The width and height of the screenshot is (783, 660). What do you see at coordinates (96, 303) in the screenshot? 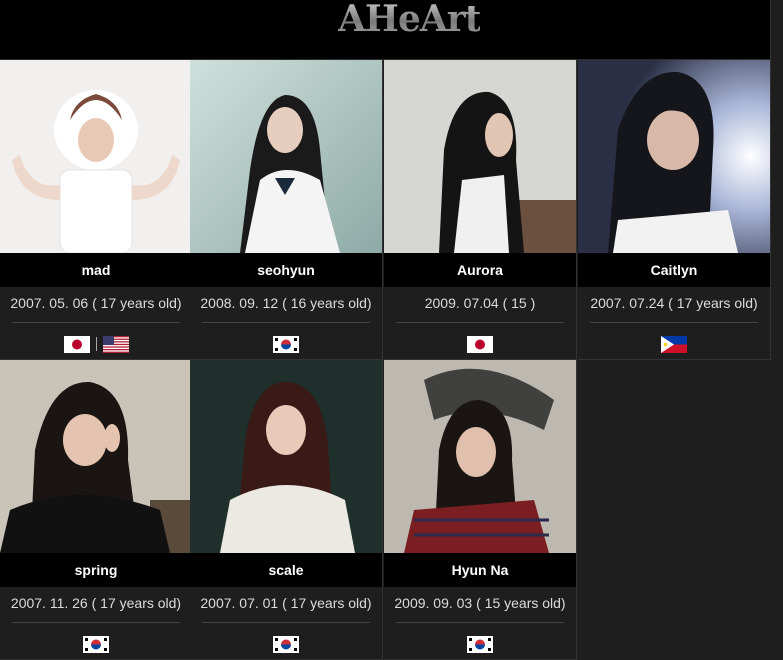
I see `member-birthdate: 2007. 05. 06 ( 17 years old)` at bounding box center [96, 303].